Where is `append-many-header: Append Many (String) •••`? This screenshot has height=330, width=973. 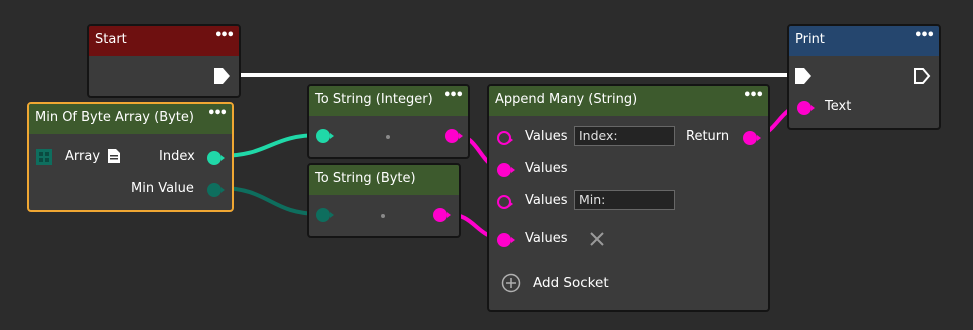
append-many-header: Append Many (String) ••• is located at coordinates (628, 101).